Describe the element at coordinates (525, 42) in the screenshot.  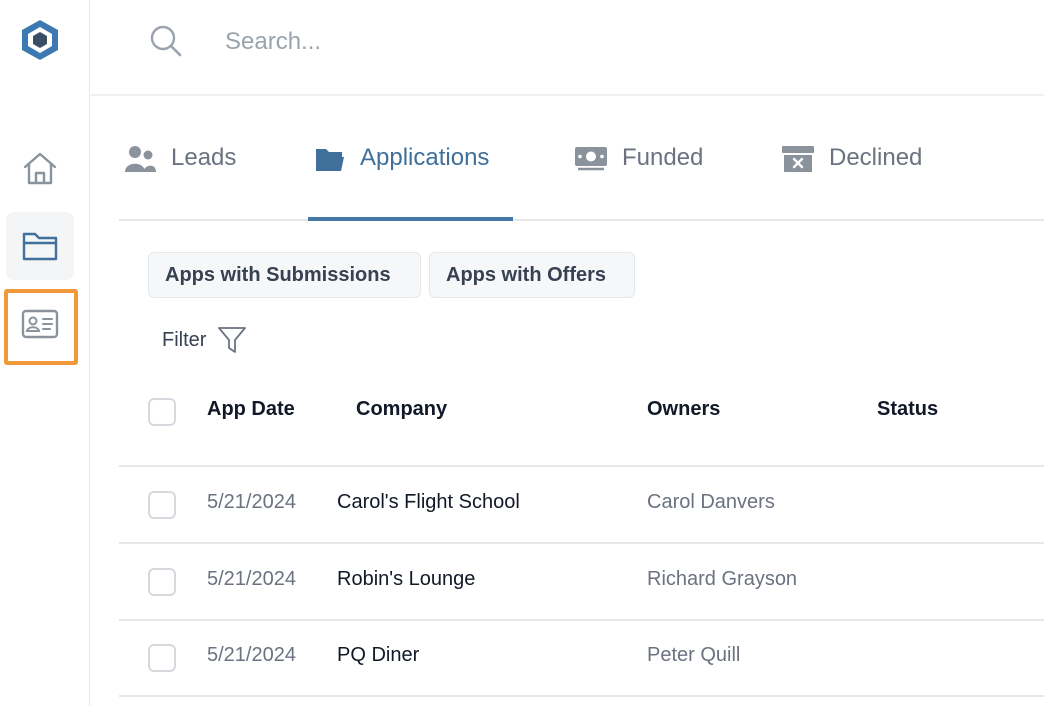
I see `search-input` at that location.